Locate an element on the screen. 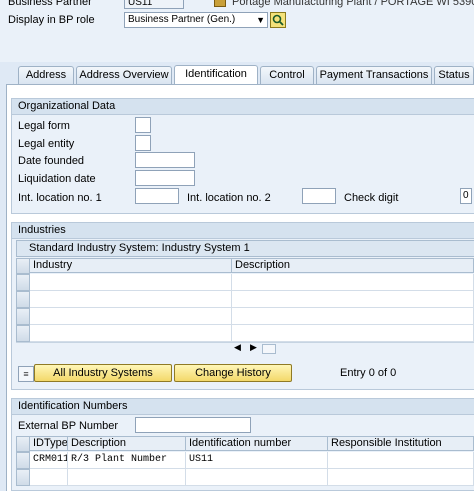  tab-control: Control is located at coordinates (287, 75).